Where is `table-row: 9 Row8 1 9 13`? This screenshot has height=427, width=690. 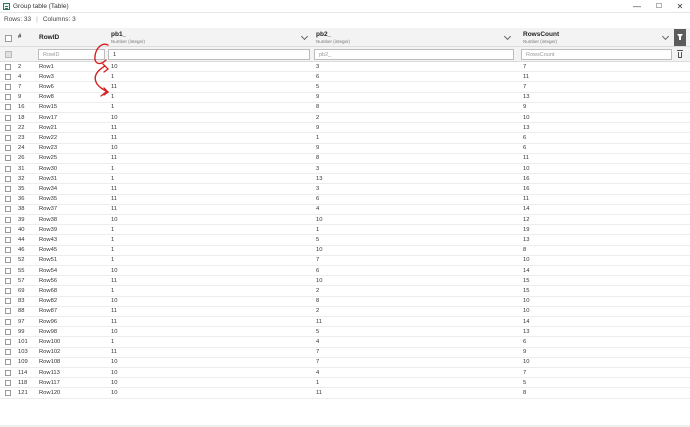
table-row: 9 Row8 1 9 13 is located at coordinates (345, 98).